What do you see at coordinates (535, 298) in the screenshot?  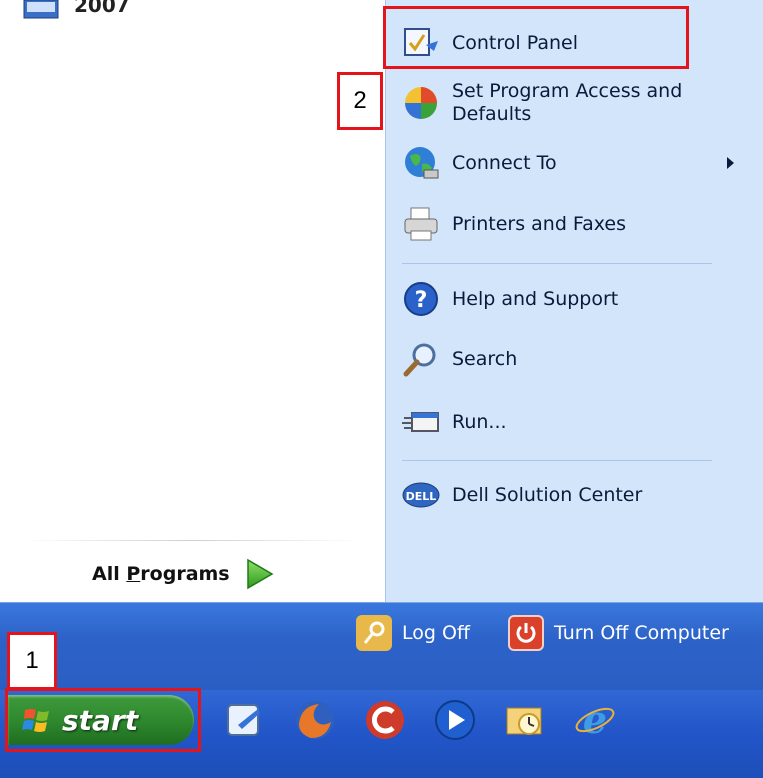 I see `menu-item-label: Help and Support` at bounding box center [535, 298].